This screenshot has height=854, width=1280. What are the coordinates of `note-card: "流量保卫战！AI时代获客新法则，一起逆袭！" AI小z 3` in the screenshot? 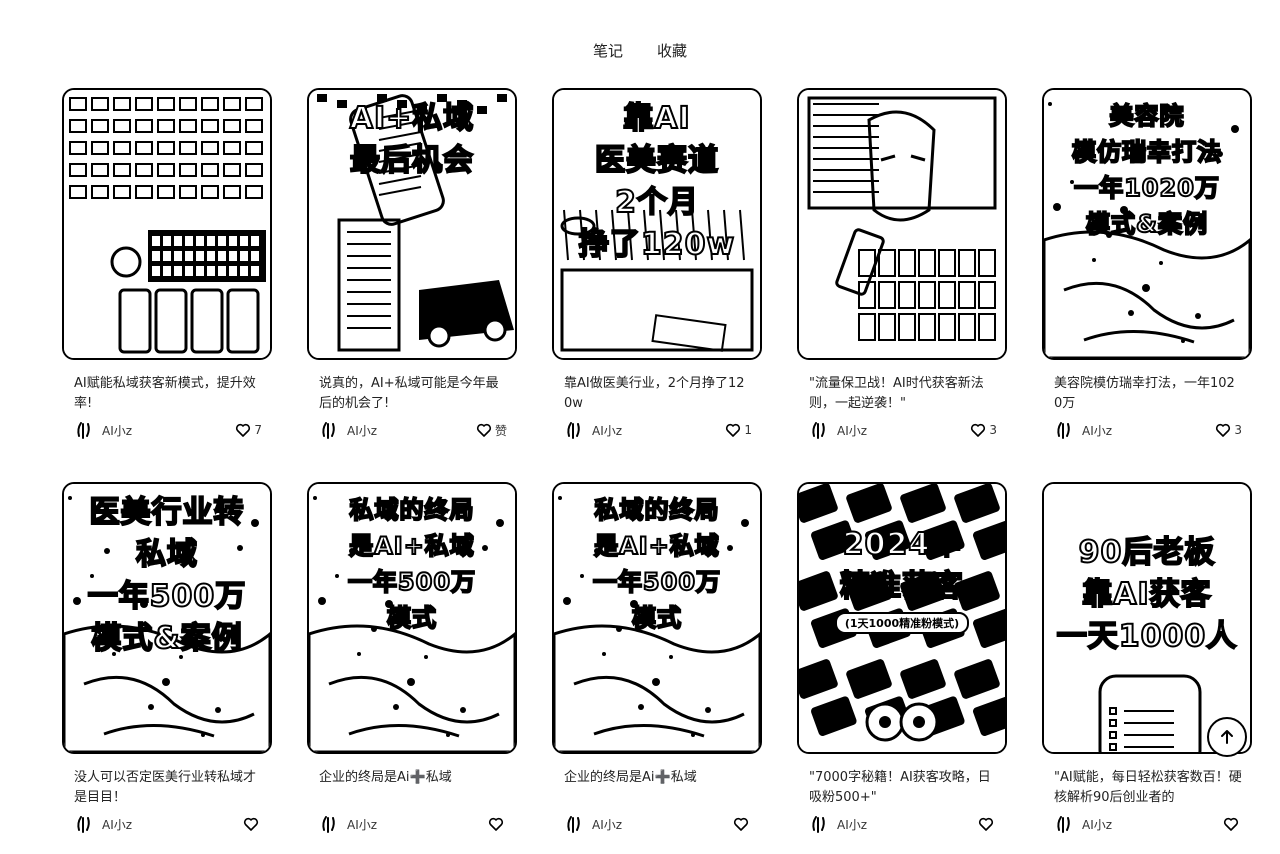 It's located at (903, 274).